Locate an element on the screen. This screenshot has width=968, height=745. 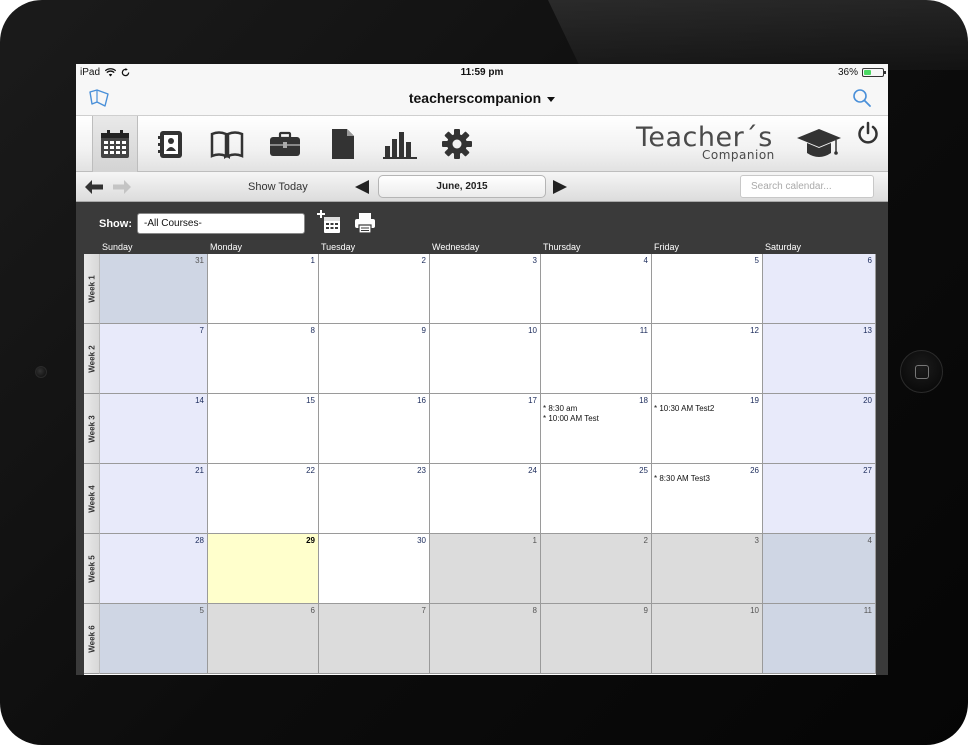
next-month-icon is located at coordinates (560, 187).